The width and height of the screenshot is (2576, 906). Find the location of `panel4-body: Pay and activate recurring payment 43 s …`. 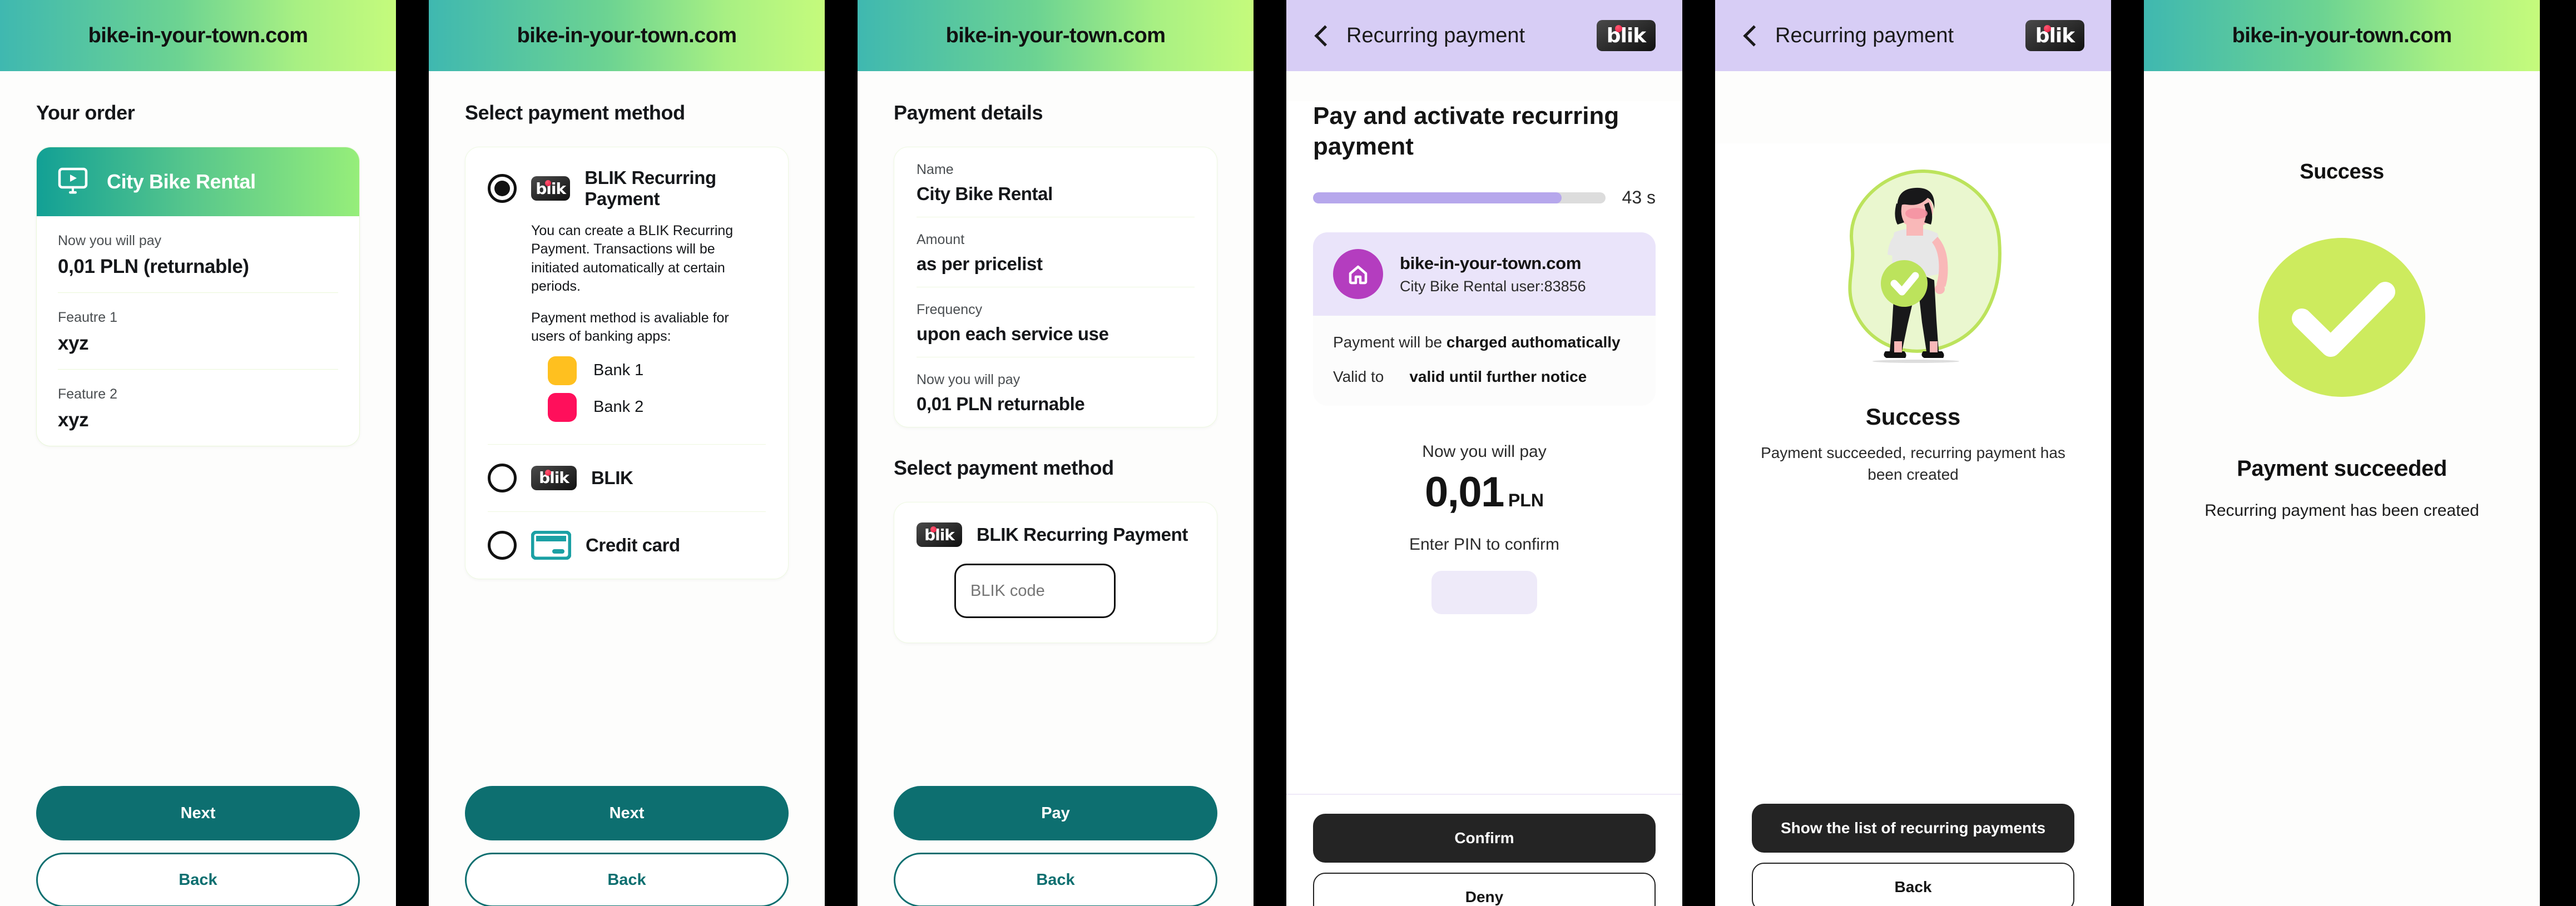

panel4-body: Pay and activate recurring payment 43 s … is located at coordinates (1484, 504).